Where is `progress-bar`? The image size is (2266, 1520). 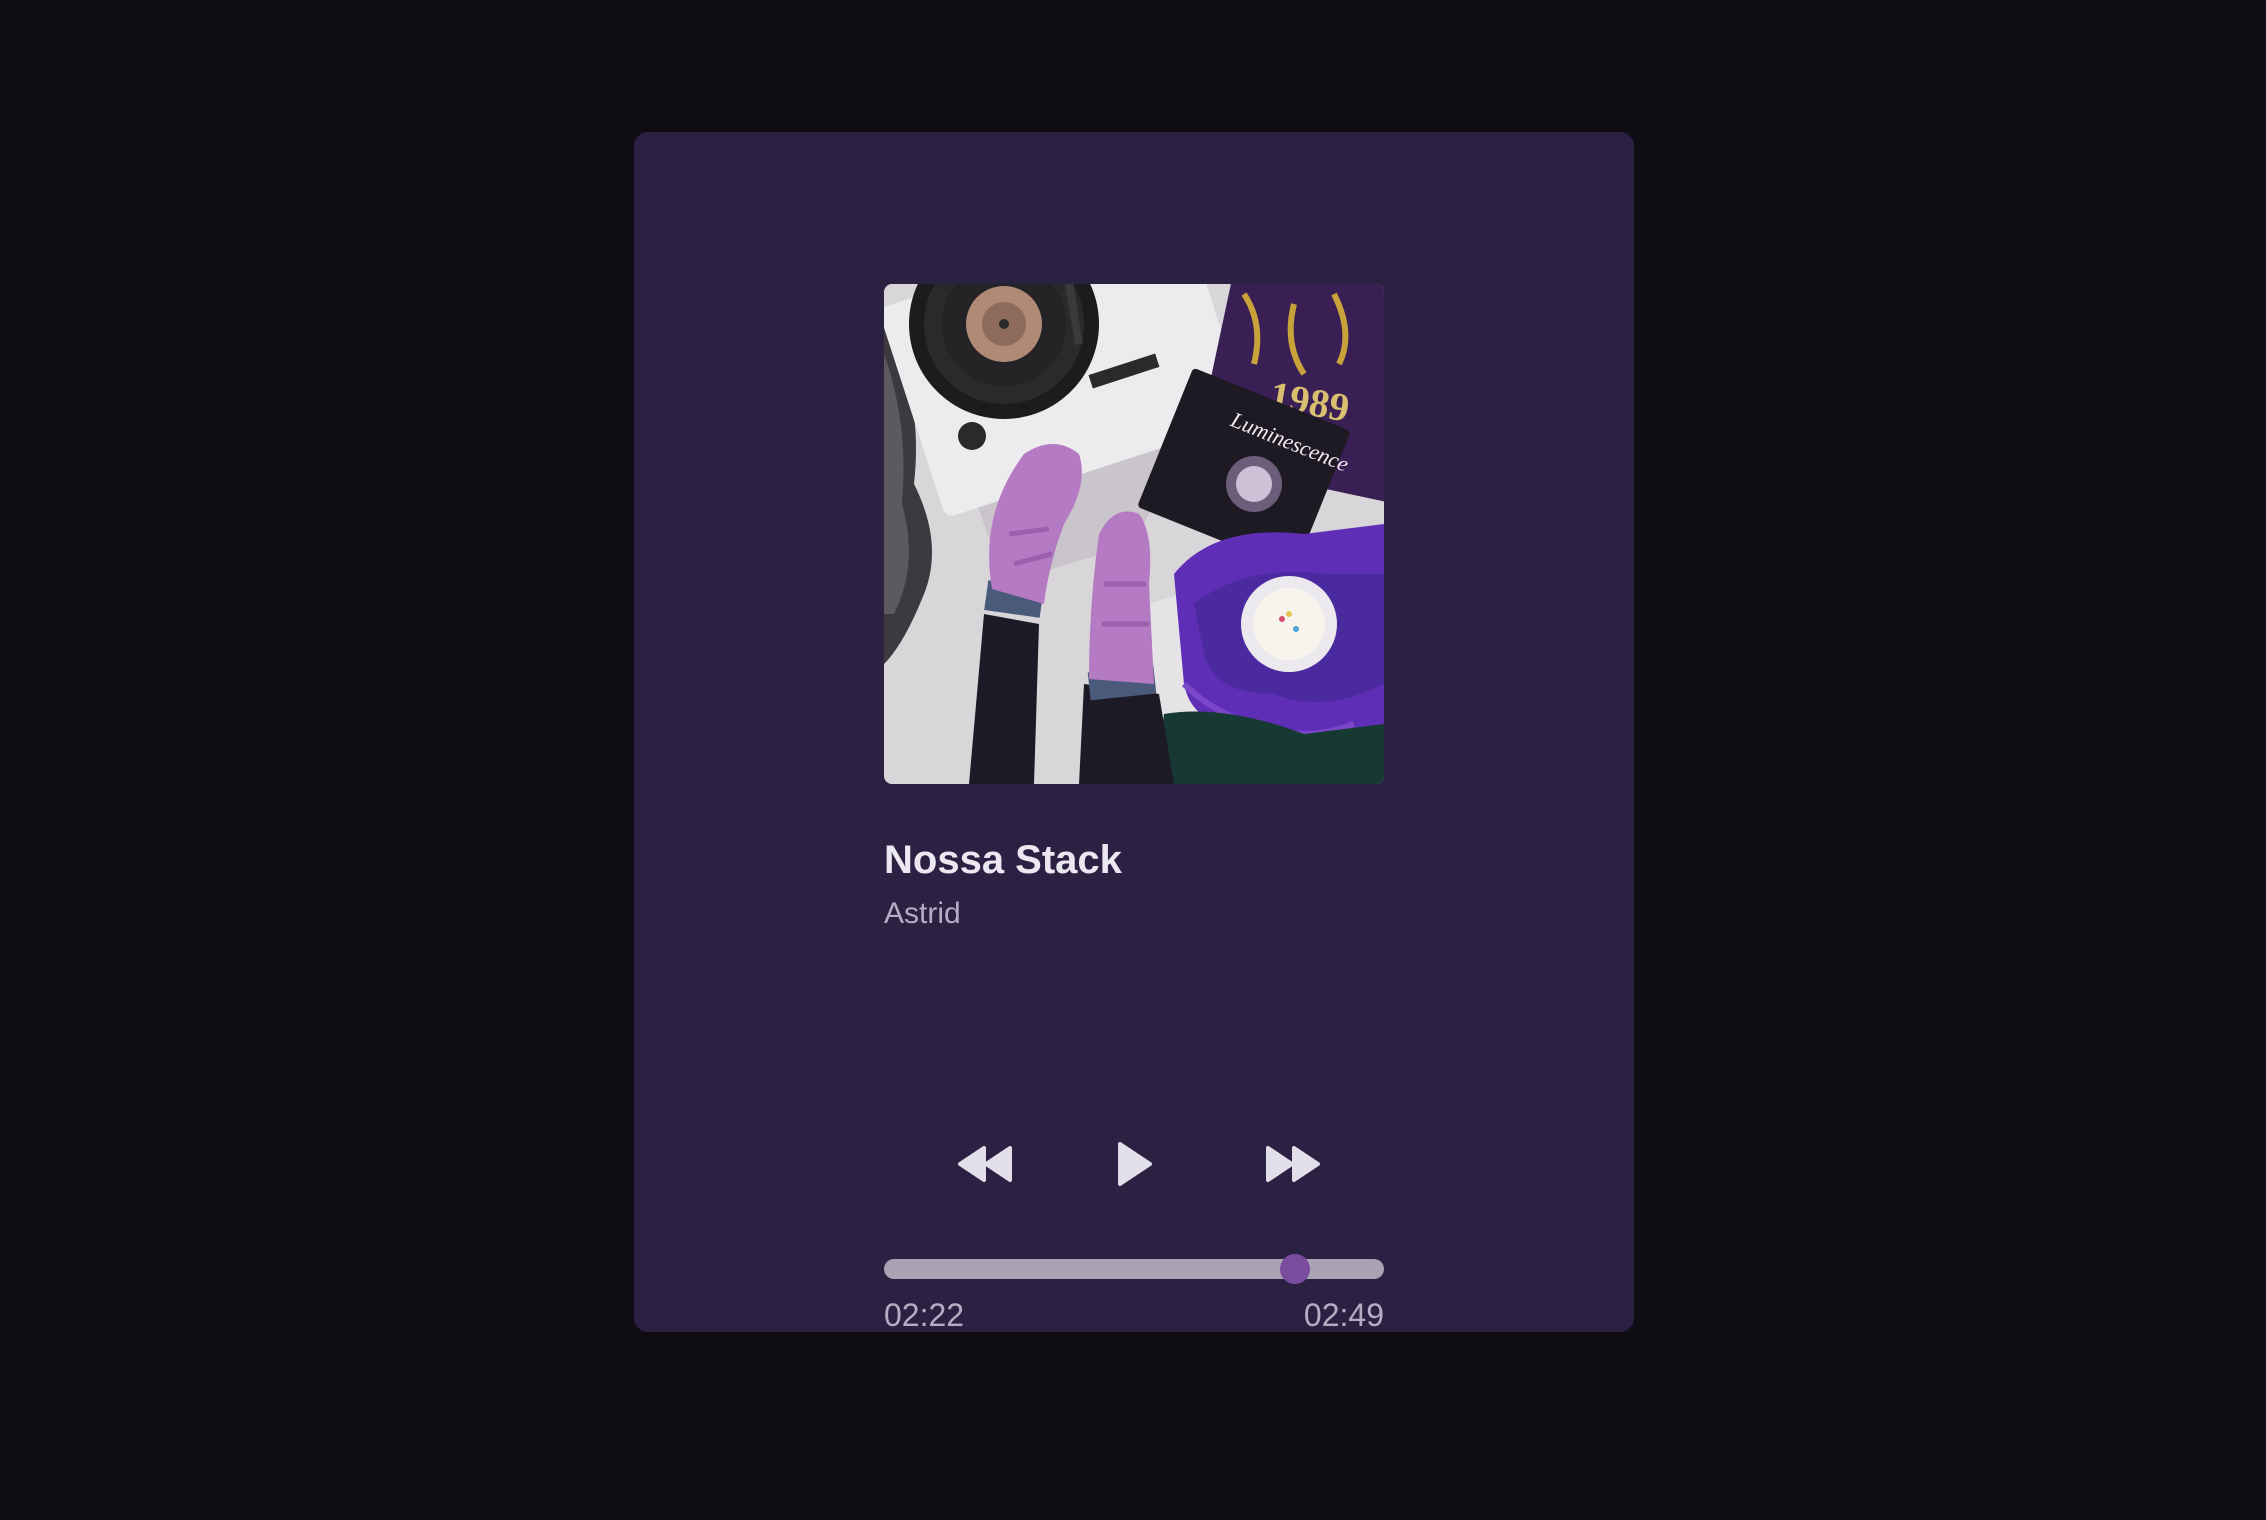
progress-bar is located at coordinates (1134, 1269).